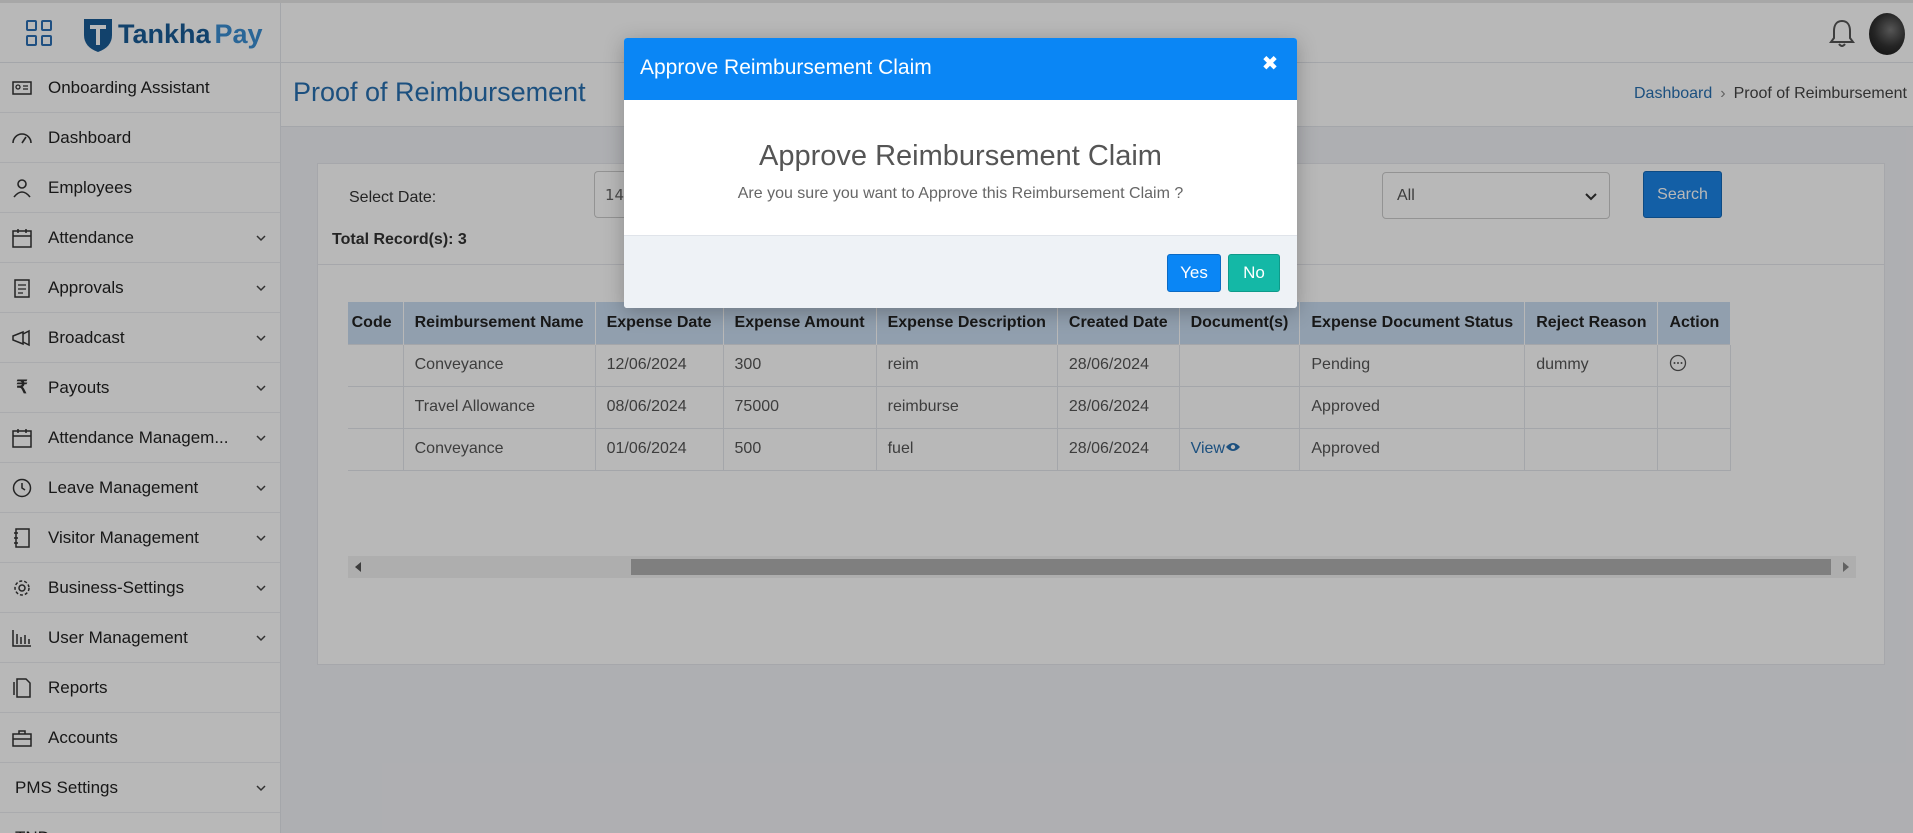 This screenshot has width=1913, height=833. What do you see at coordinates (960, 69) in the screenshot?
I see `modal-header: Approve Reimbursement Claim ✖` at bounding box center [960, 69].